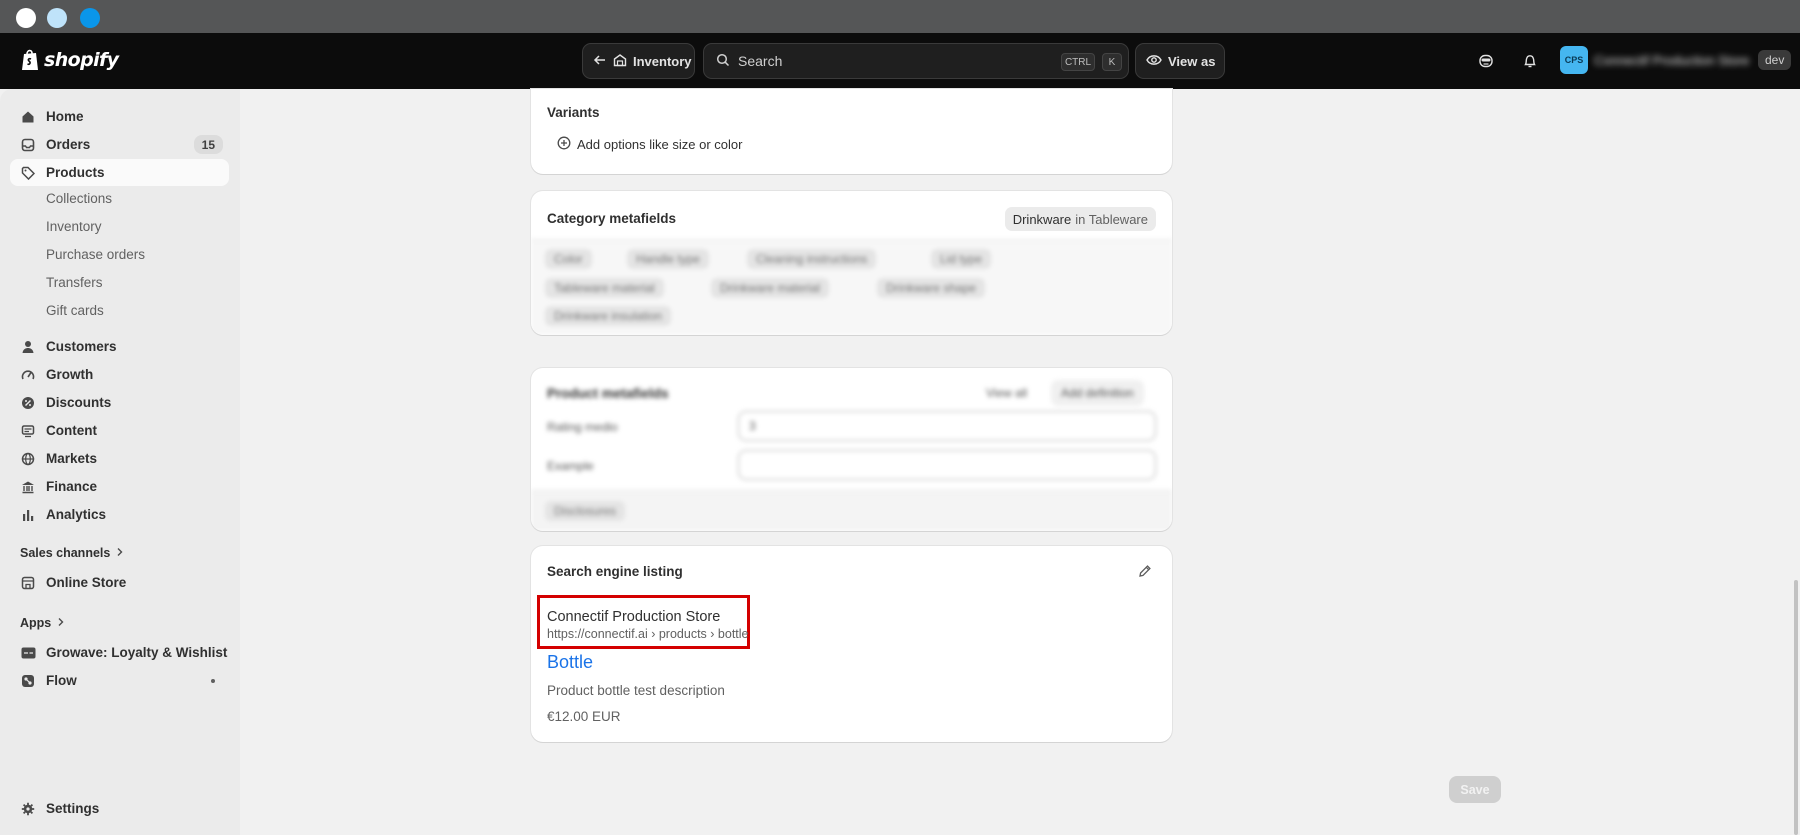 This screenshot has width=1800, height=835. I want to click on sidebar-item-markets: Markets, so click(119, 458).